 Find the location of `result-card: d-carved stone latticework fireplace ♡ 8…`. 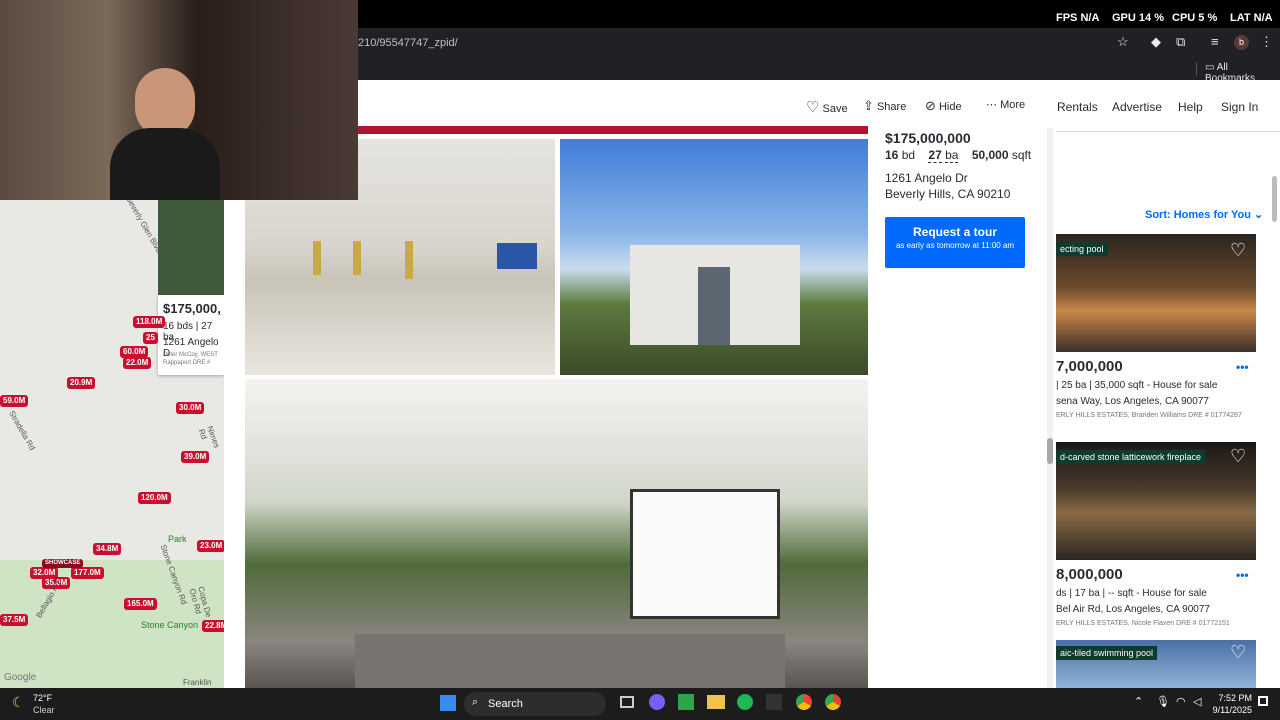

result-card: d-carved stone latticework fireplace ♡ 8… is located at coordinates (1156, 540).